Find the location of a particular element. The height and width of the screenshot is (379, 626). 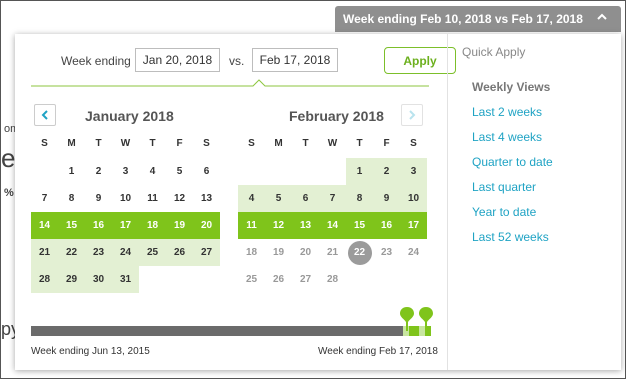

timeline-start-label: Week ending Jun 13, 2015 is located at coordinates (90, 351).